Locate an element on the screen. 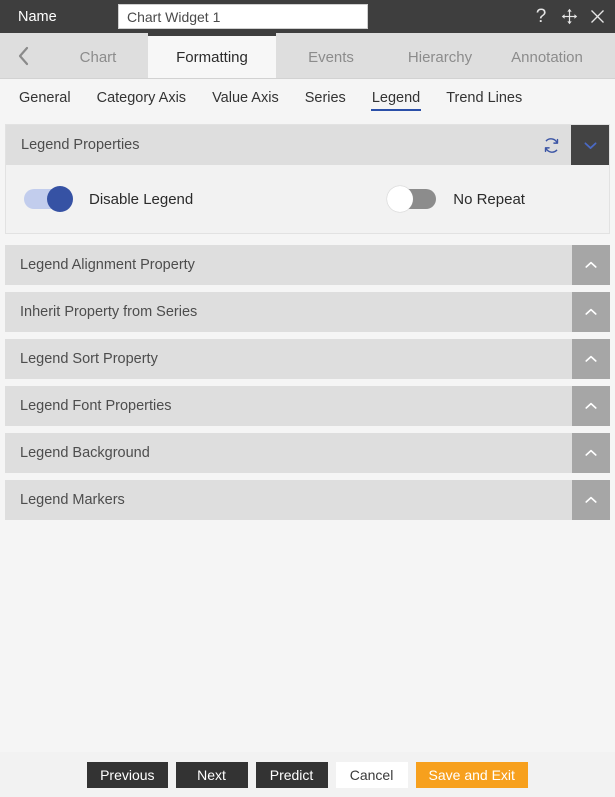 The height and width of the screenshot is (797, 615). tab-label: Hierarchy is located at coordinates (440, 57).